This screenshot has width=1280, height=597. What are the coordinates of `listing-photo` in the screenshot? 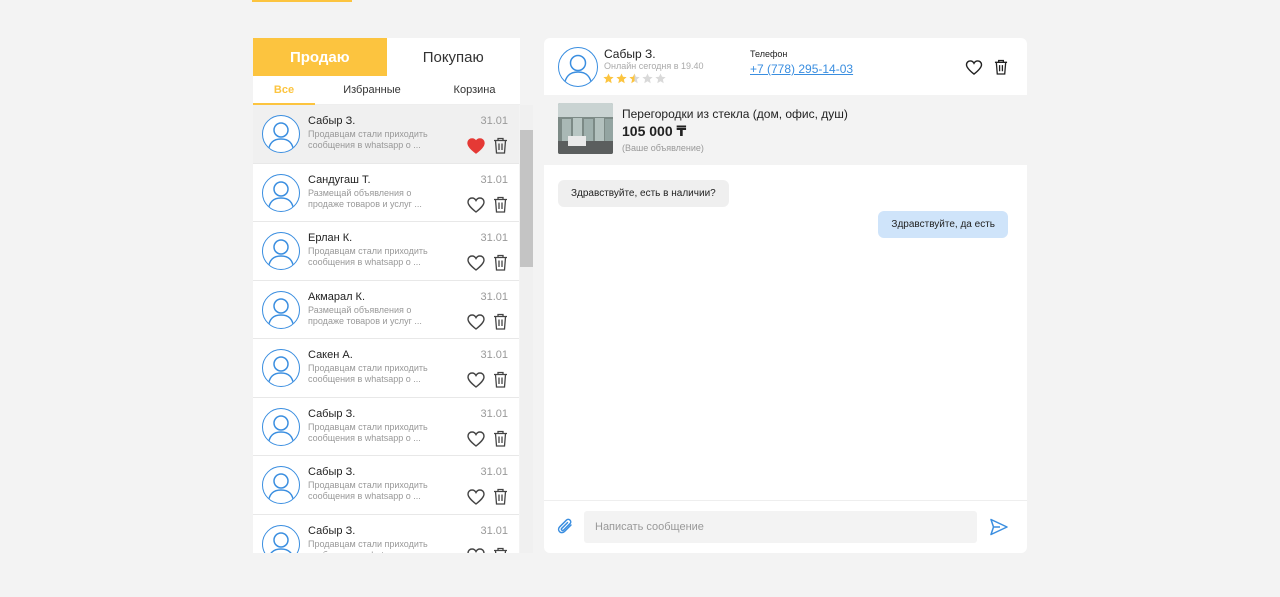 It's located at (585, 128).